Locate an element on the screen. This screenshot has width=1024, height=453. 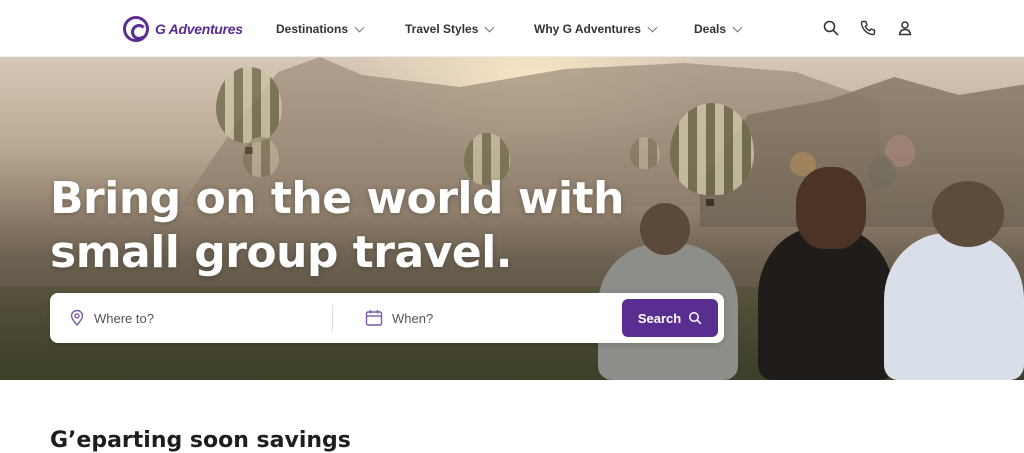
logo-text: G Adventures is located at coordinates (199, 29).